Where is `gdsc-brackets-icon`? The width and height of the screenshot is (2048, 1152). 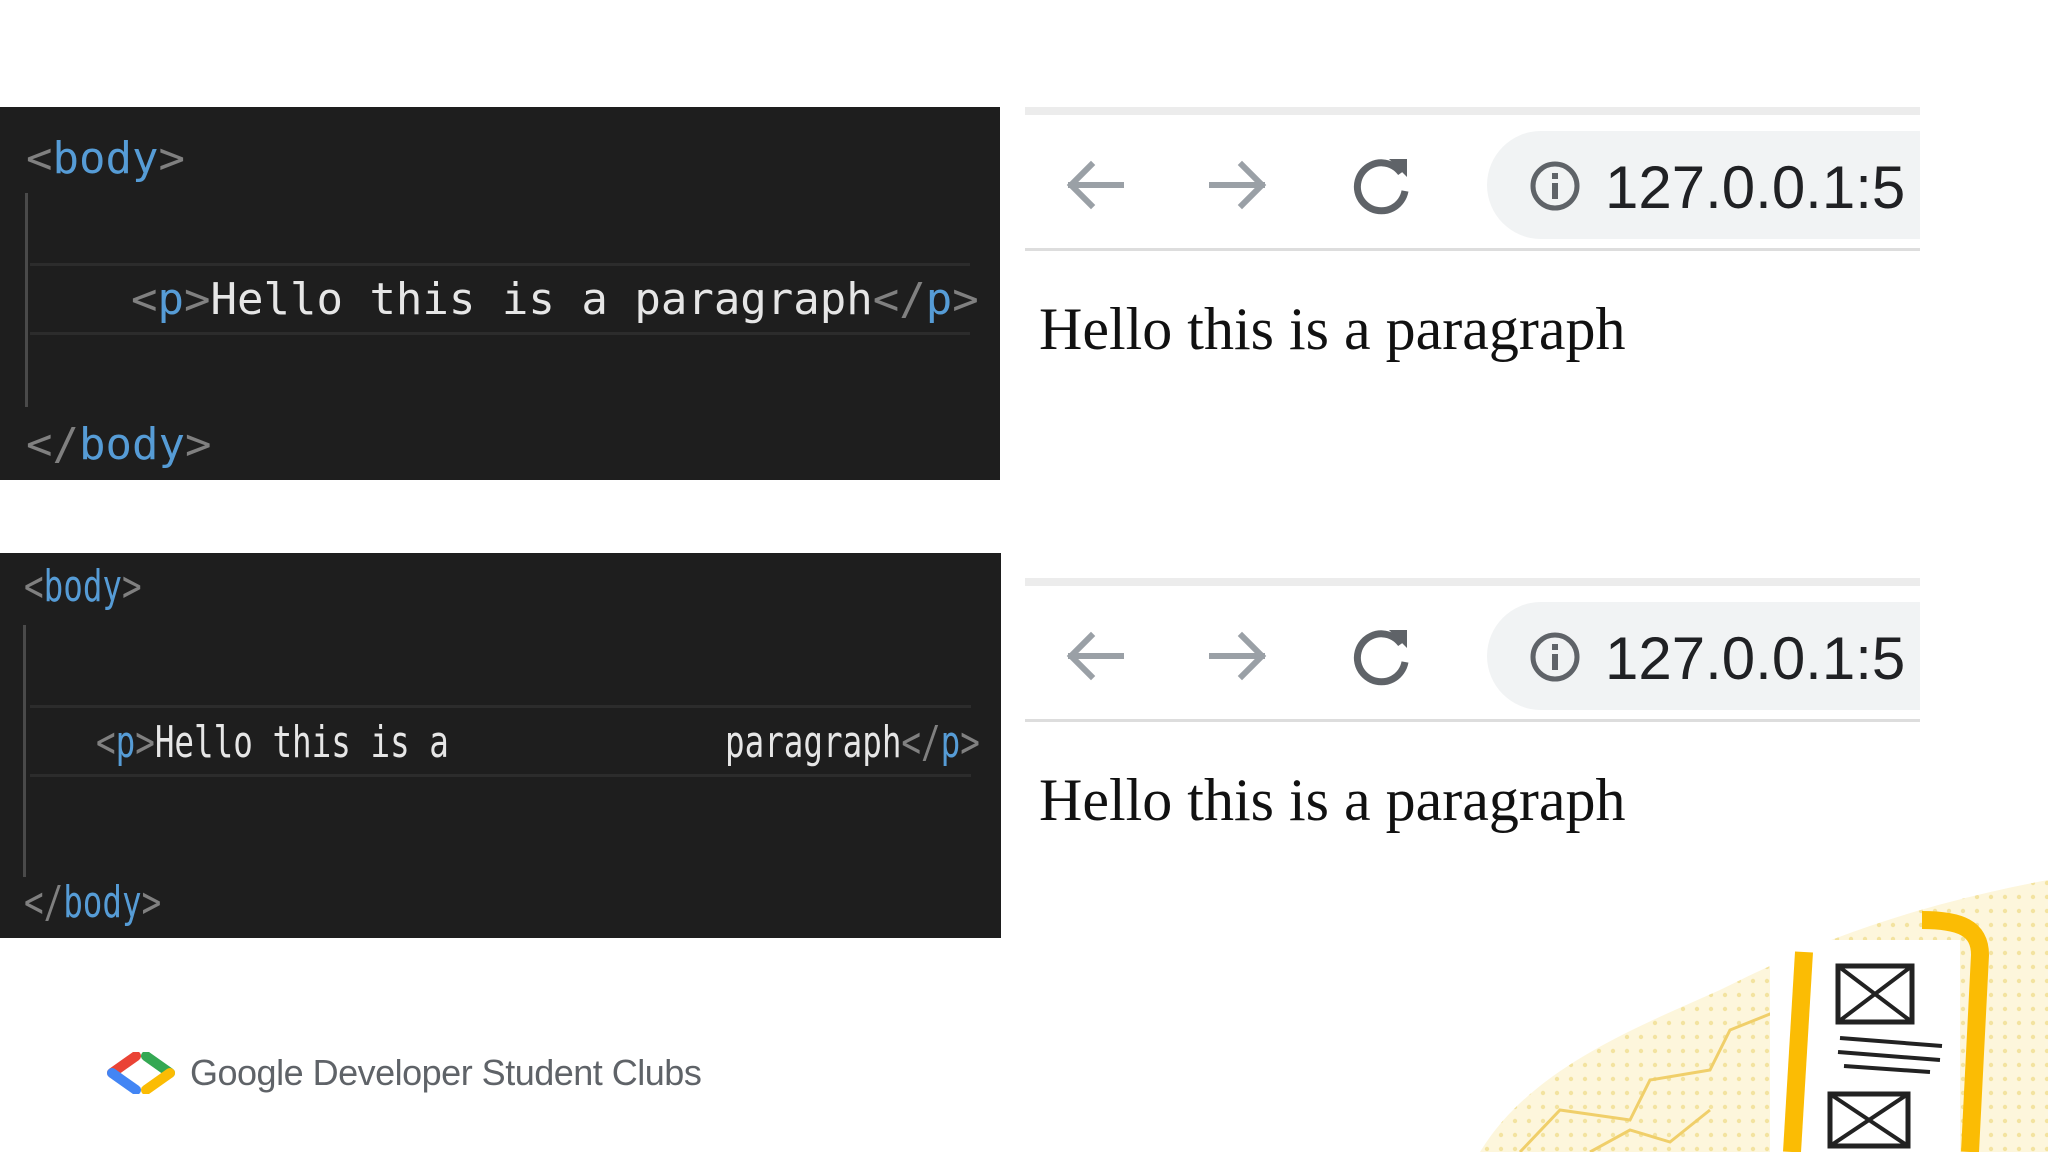
gdsc-brackets-icon is located at coordinates (141, 1073).